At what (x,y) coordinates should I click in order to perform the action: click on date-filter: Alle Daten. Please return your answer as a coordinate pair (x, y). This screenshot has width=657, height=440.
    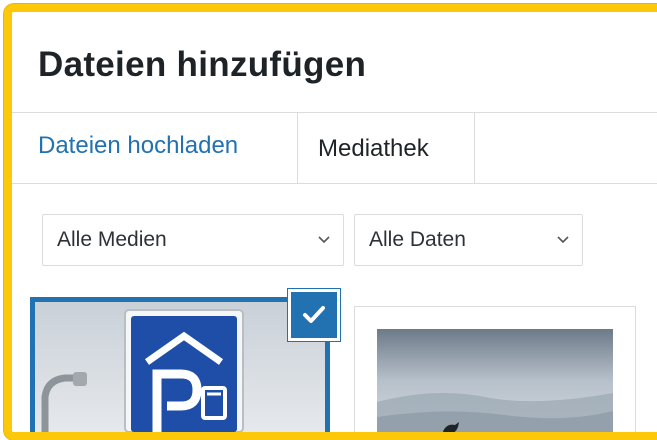
    Looking at the image, I should click on (468, 240).